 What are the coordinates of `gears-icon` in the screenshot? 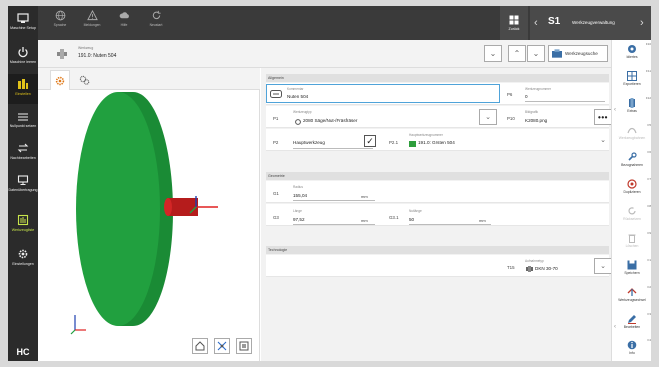 It's located at (84, 80).